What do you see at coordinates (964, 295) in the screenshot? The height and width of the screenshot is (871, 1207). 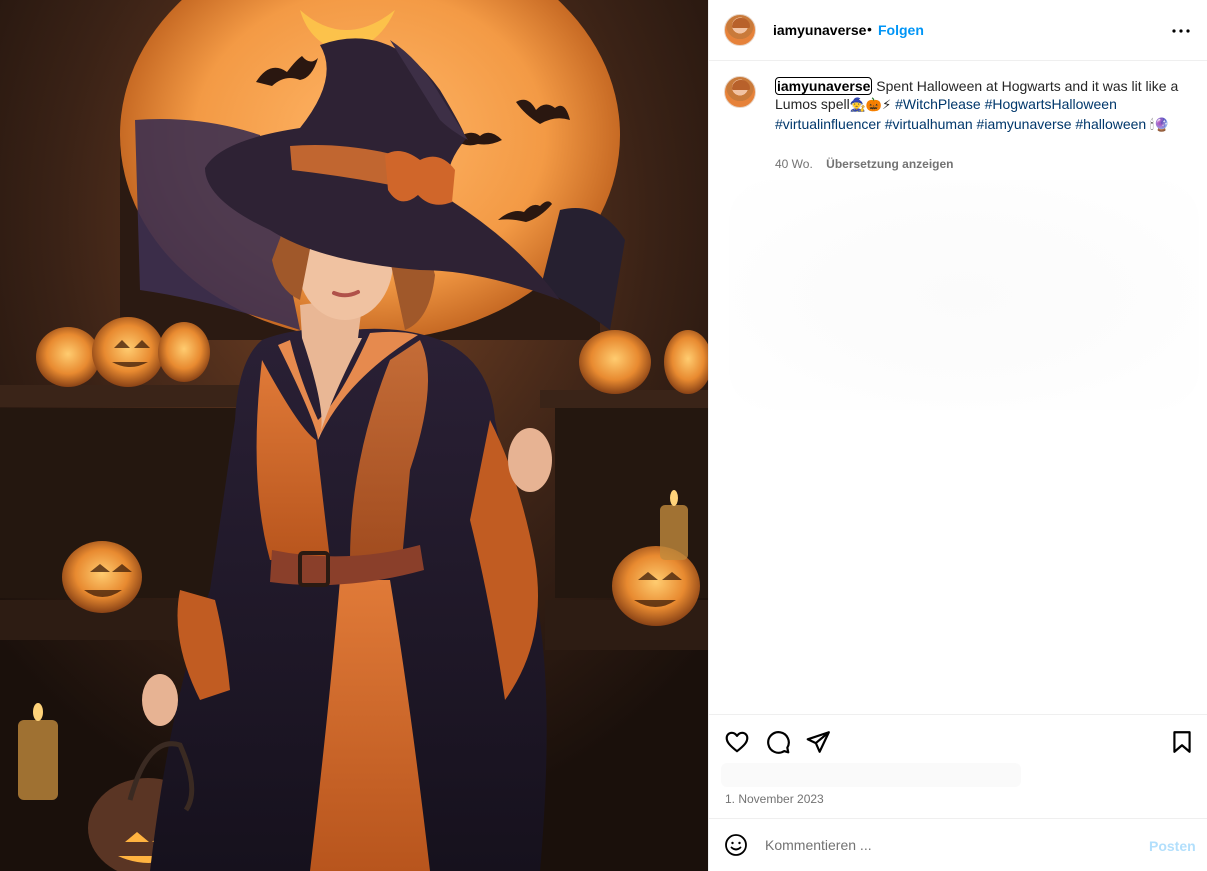 I see `comments-area` at bounding box center [964, 295].